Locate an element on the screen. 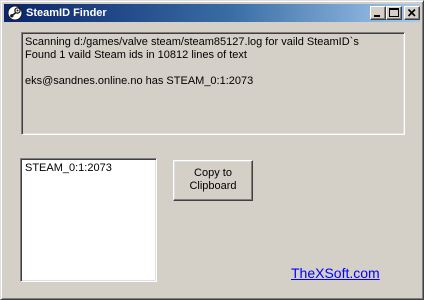  steam-logo-icon is located at coordinates (15, 13).